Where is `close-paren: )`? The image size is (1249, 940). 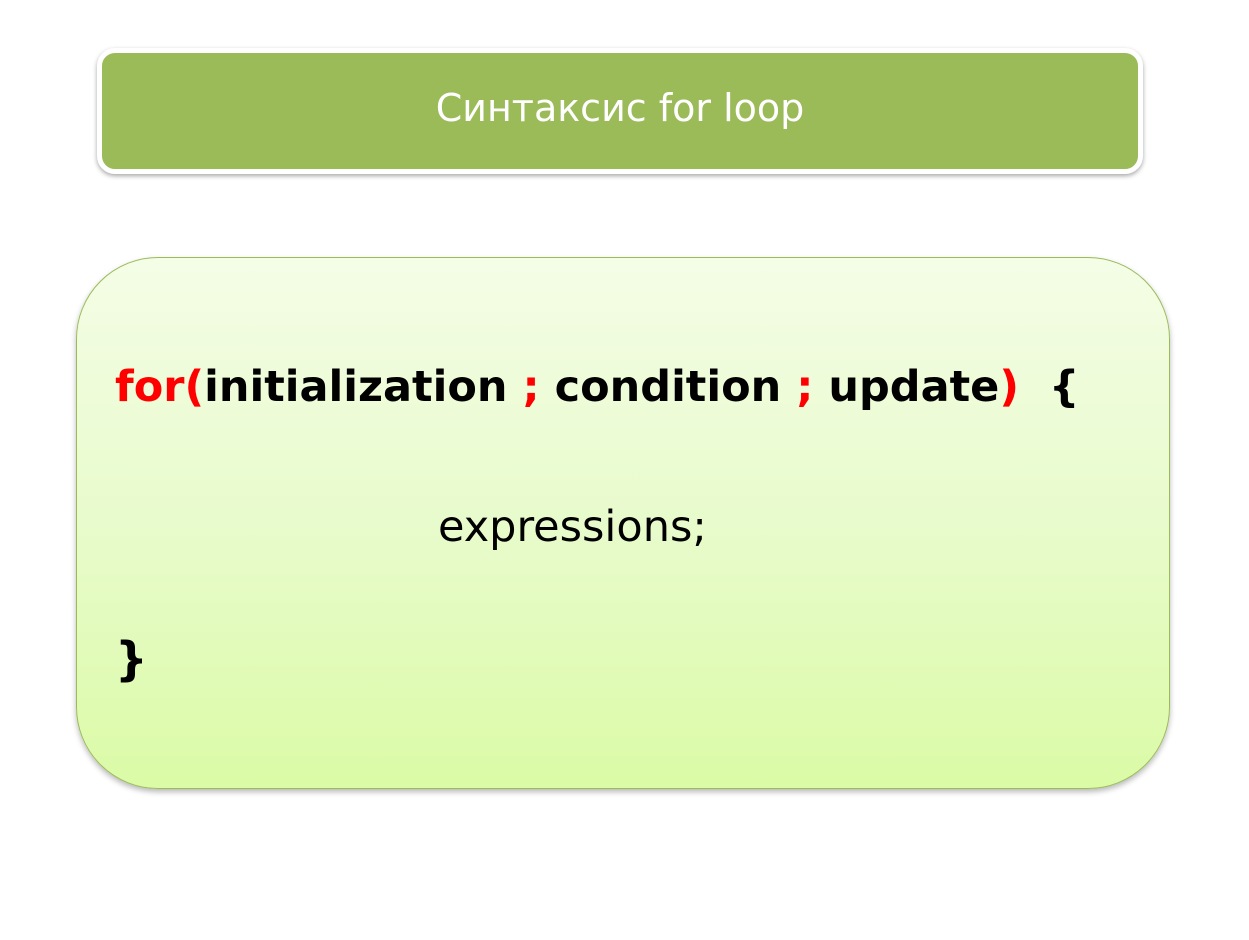 close-paren: ) is located at coordinates (1009, 387).